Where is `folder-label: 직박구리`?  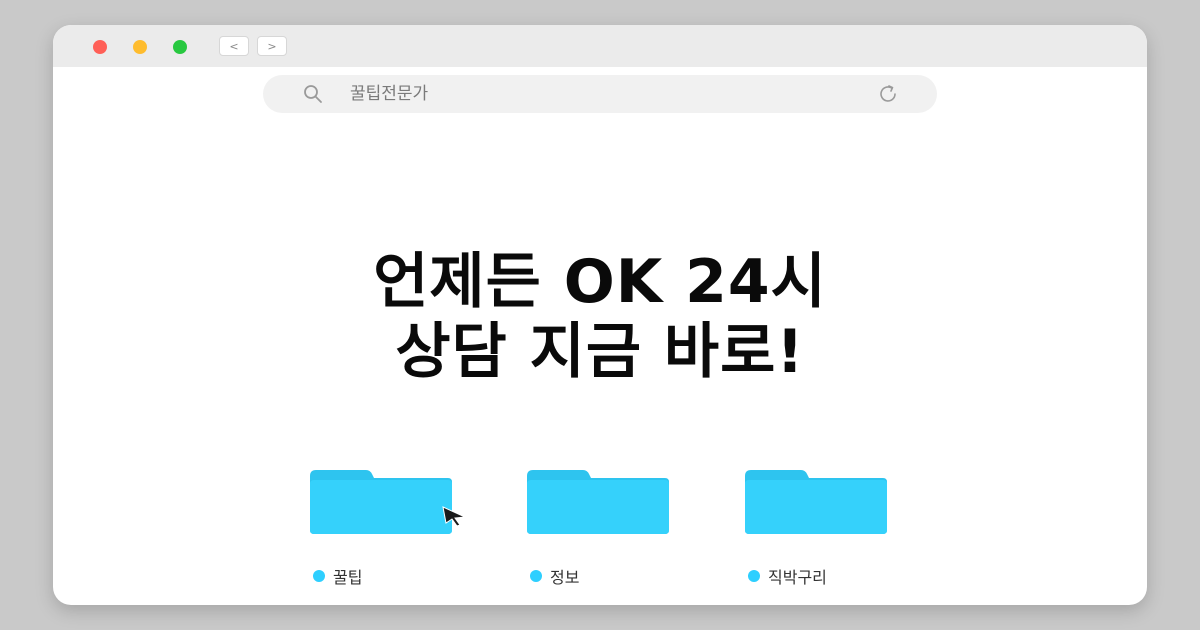
folder-label: 직박구리 is located at coordinates (787, 575).